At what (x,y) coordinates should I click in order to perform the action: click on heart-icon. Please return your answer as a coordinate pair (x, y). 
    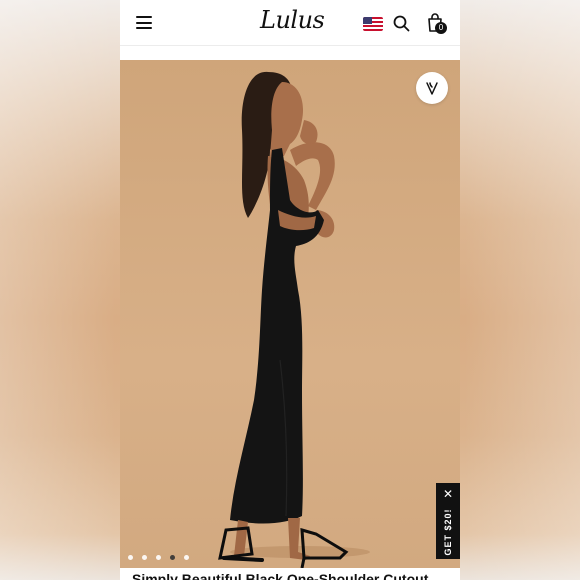
    Looking at the image, I should click on (432, 88).